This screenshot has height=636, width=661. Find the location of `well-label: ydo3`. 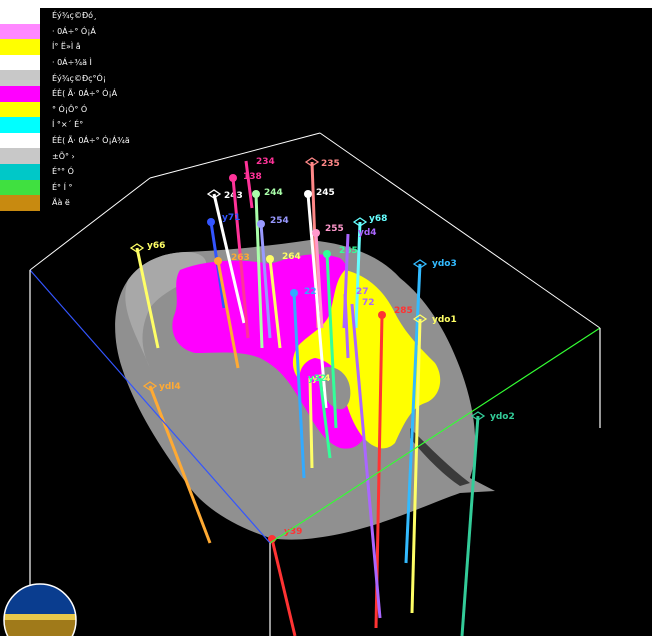

well-label: ydo3 is located at coordinates (444, 264).